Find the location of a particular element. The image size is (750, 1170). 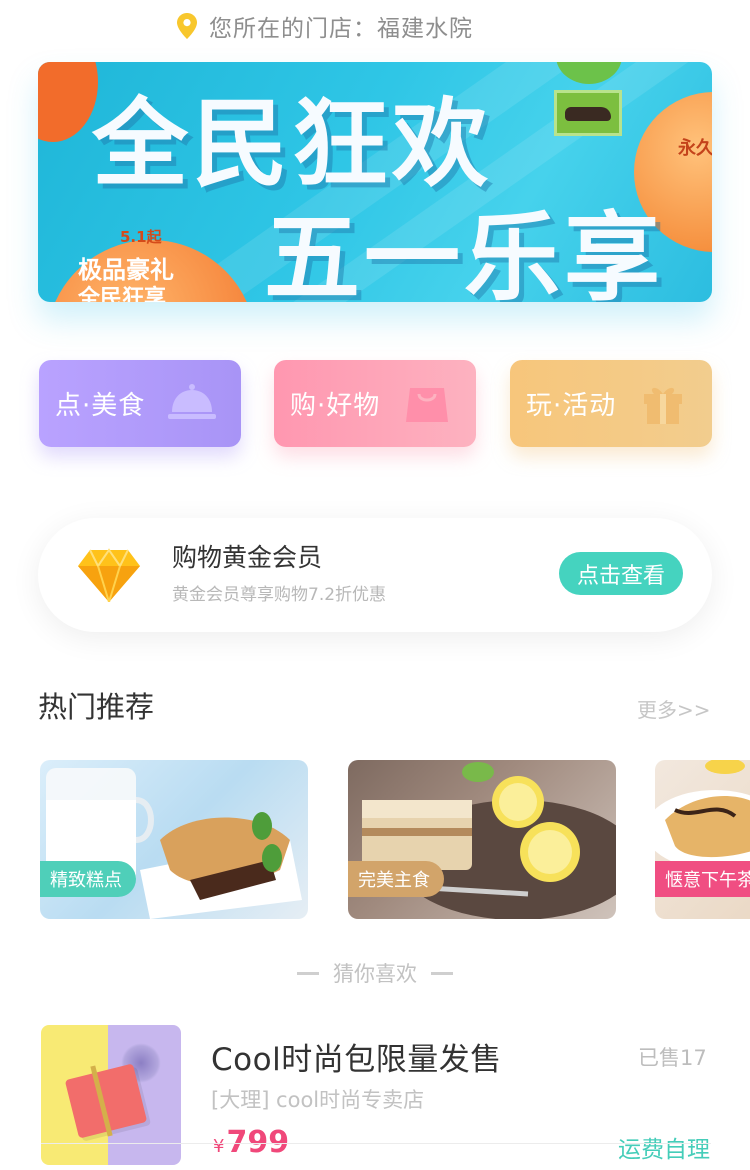

banner-car-image is located at coordinates (588, 113).